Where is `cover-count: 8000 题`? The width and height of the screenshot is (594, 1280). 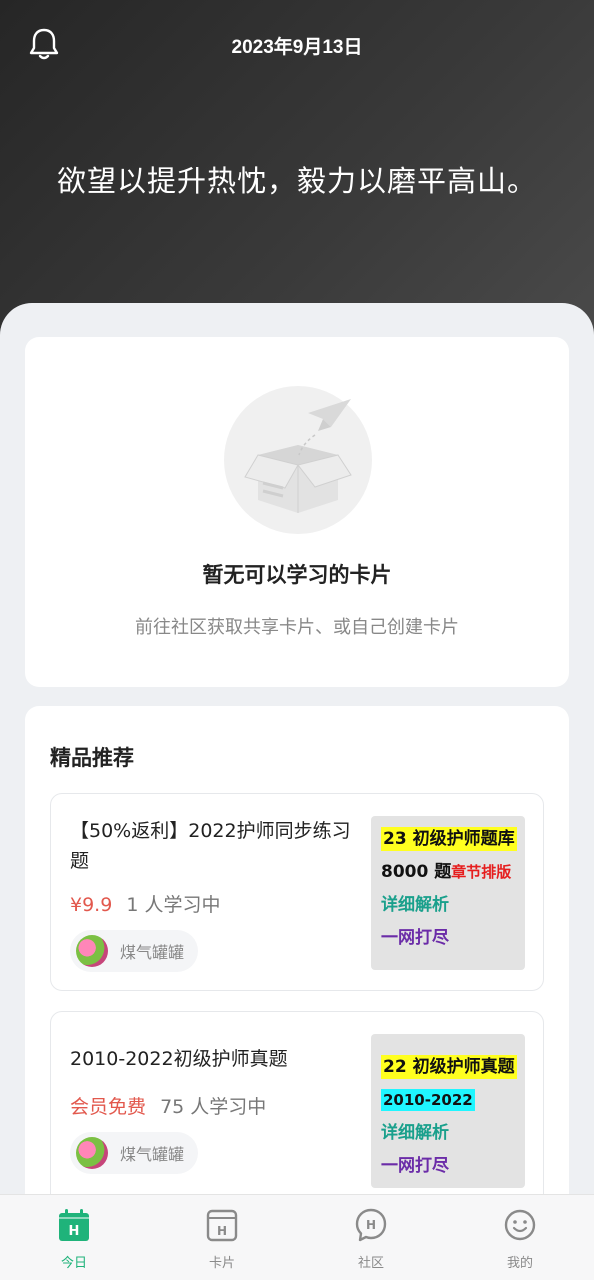
cover-count: 8000 题 is located at coordinates (416, 872).